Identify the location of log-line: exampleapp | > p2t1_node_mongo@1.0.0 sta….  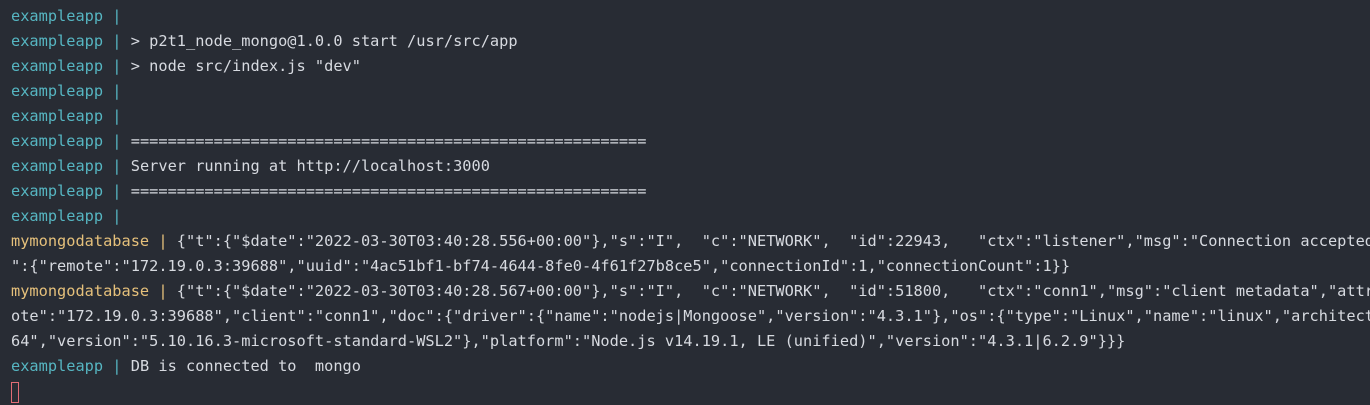
(690, 41).